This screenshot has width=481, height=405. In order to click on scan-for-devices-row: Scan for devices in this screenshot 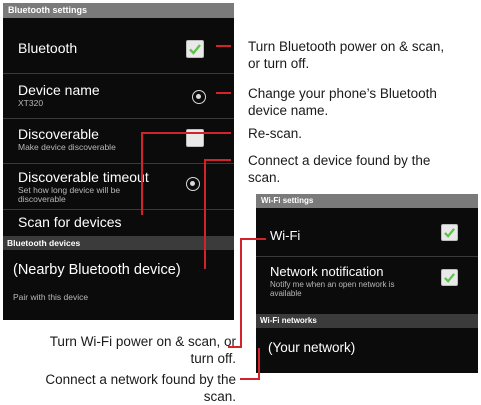, I will do `click(118, 223)`.